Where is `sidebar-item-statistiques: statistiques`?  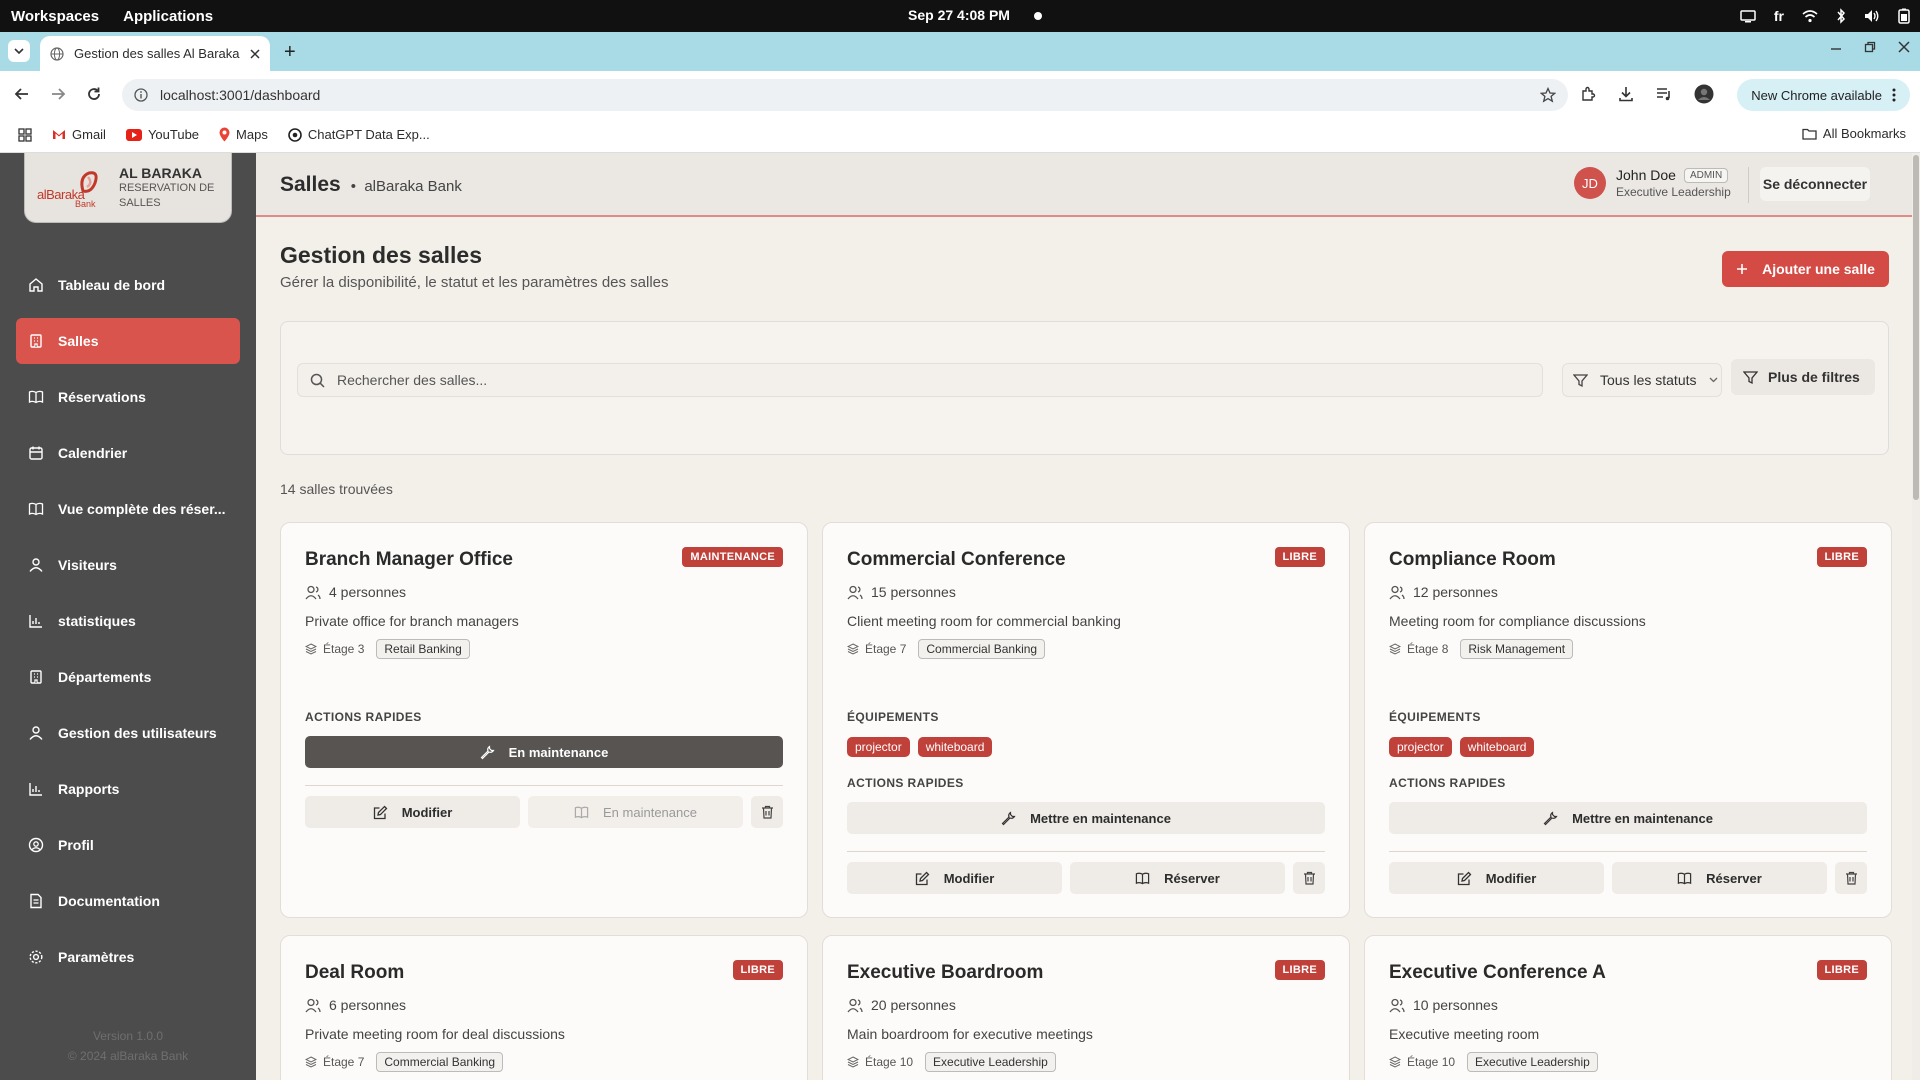
sidebar-item-statistiques: statistiques is located at coordinates (128, 621).